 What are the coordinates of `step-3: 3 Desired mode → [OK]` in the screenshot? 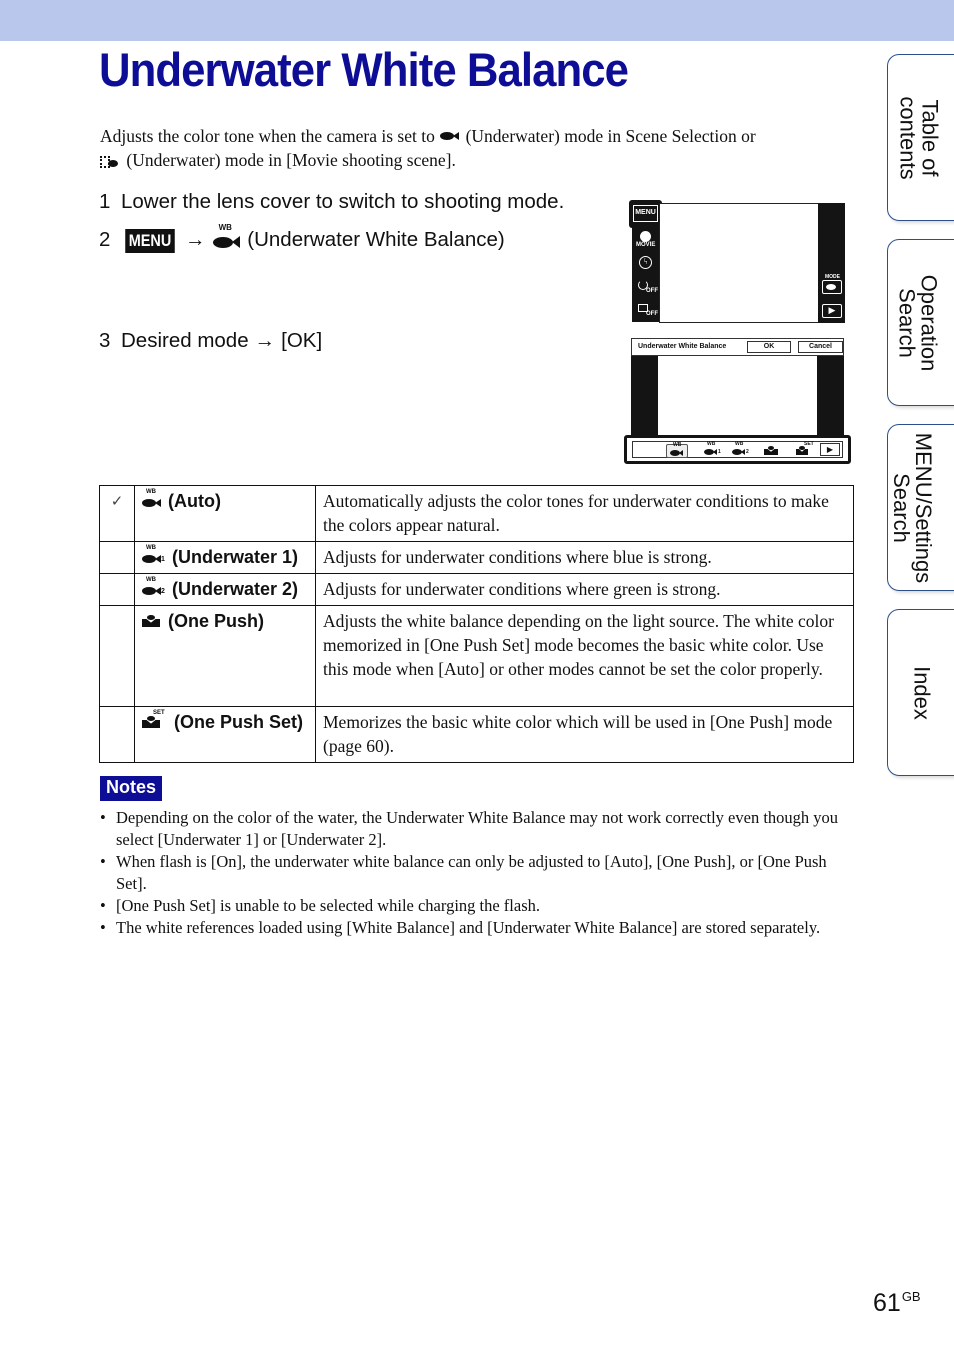 It's located at (210, 341).